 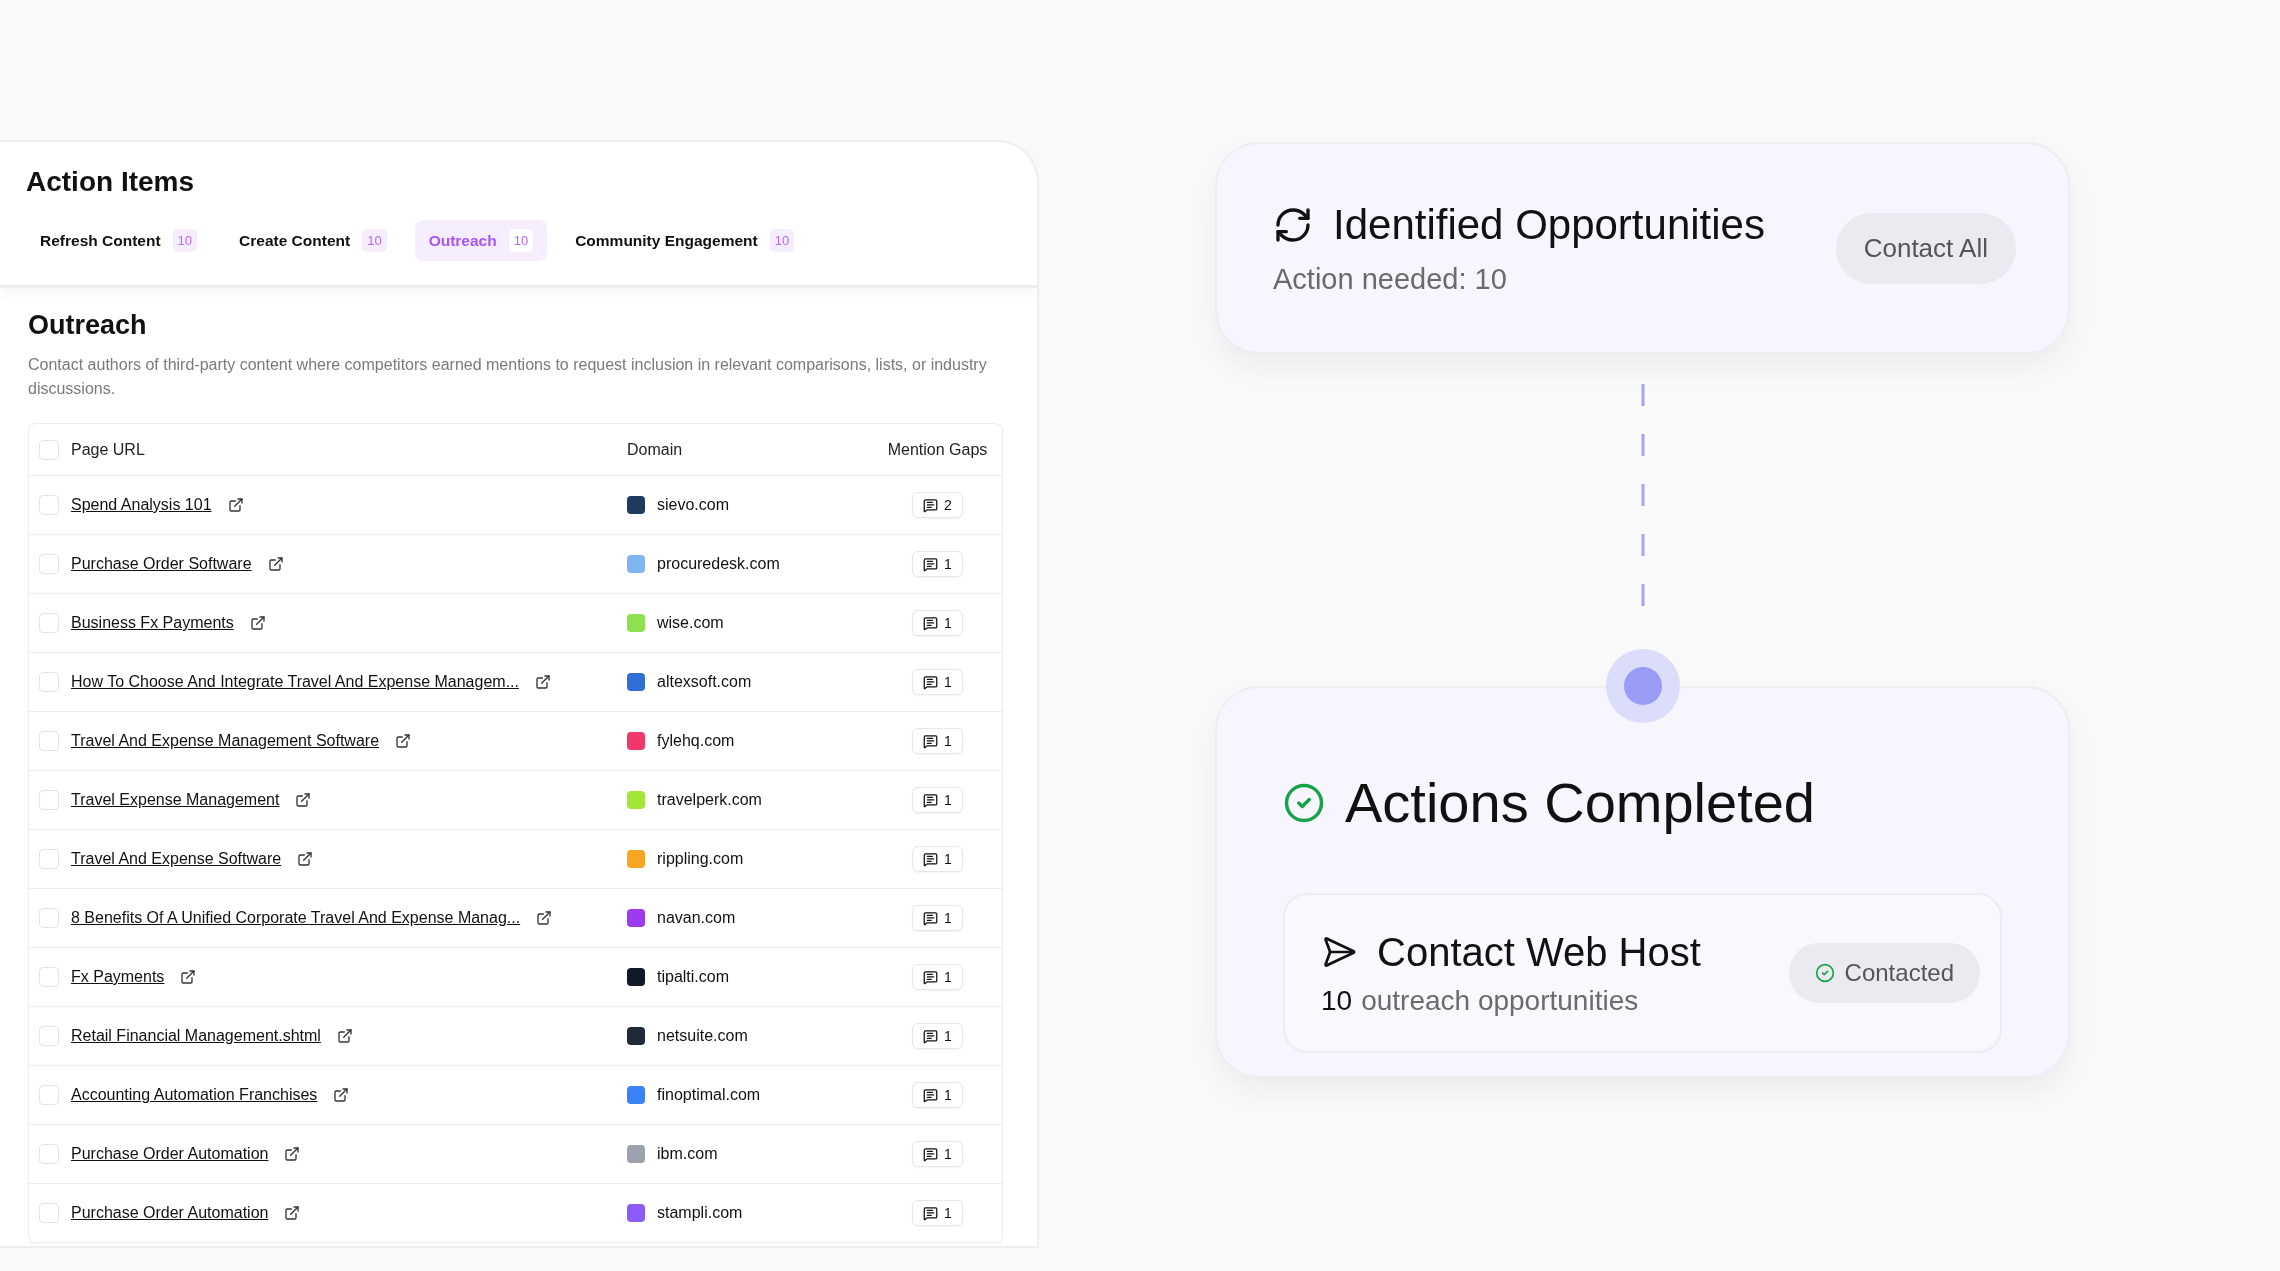 What do you see at coordinates (111, 182) in the screenshot?
I see `panel-title: Action Items` at bounding box center [111, 182].